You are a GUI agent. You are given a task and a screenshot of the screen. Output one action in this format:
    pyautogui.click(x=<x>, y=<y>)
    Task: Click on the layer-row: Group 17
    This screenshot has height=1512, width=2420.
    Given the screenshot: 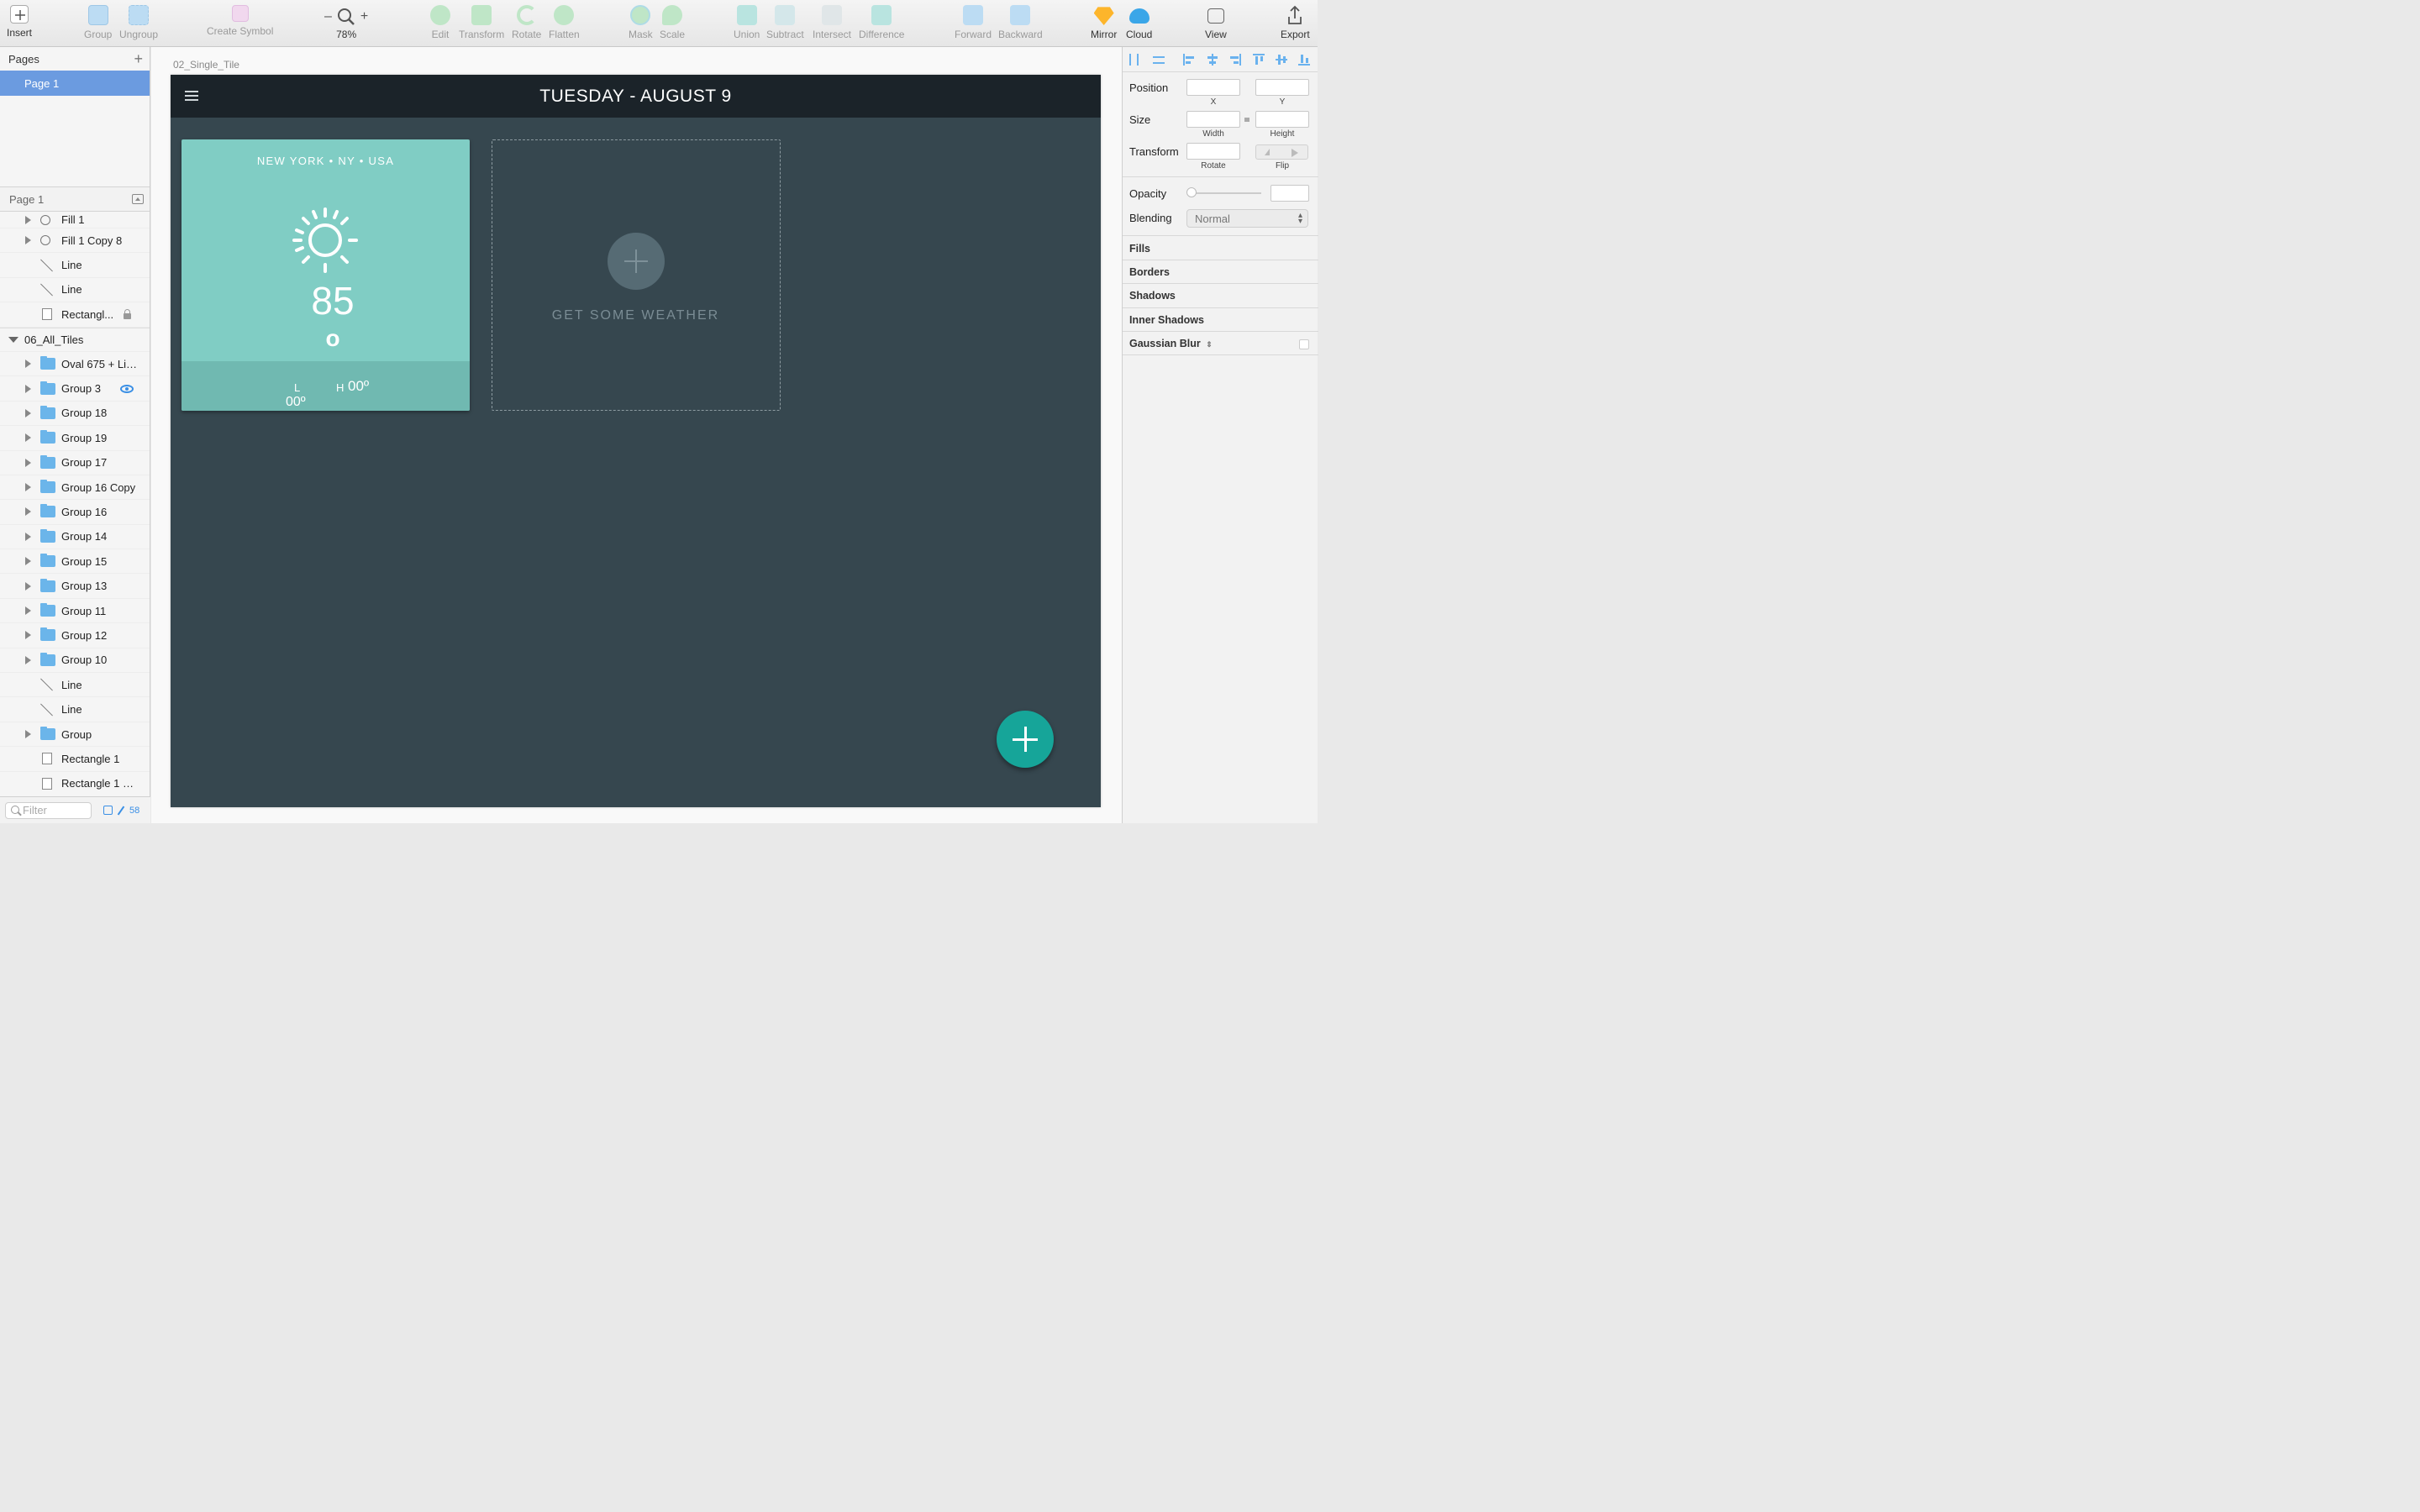 What is the action you would take?
    pyautogui.click(x=75, y=463)
    